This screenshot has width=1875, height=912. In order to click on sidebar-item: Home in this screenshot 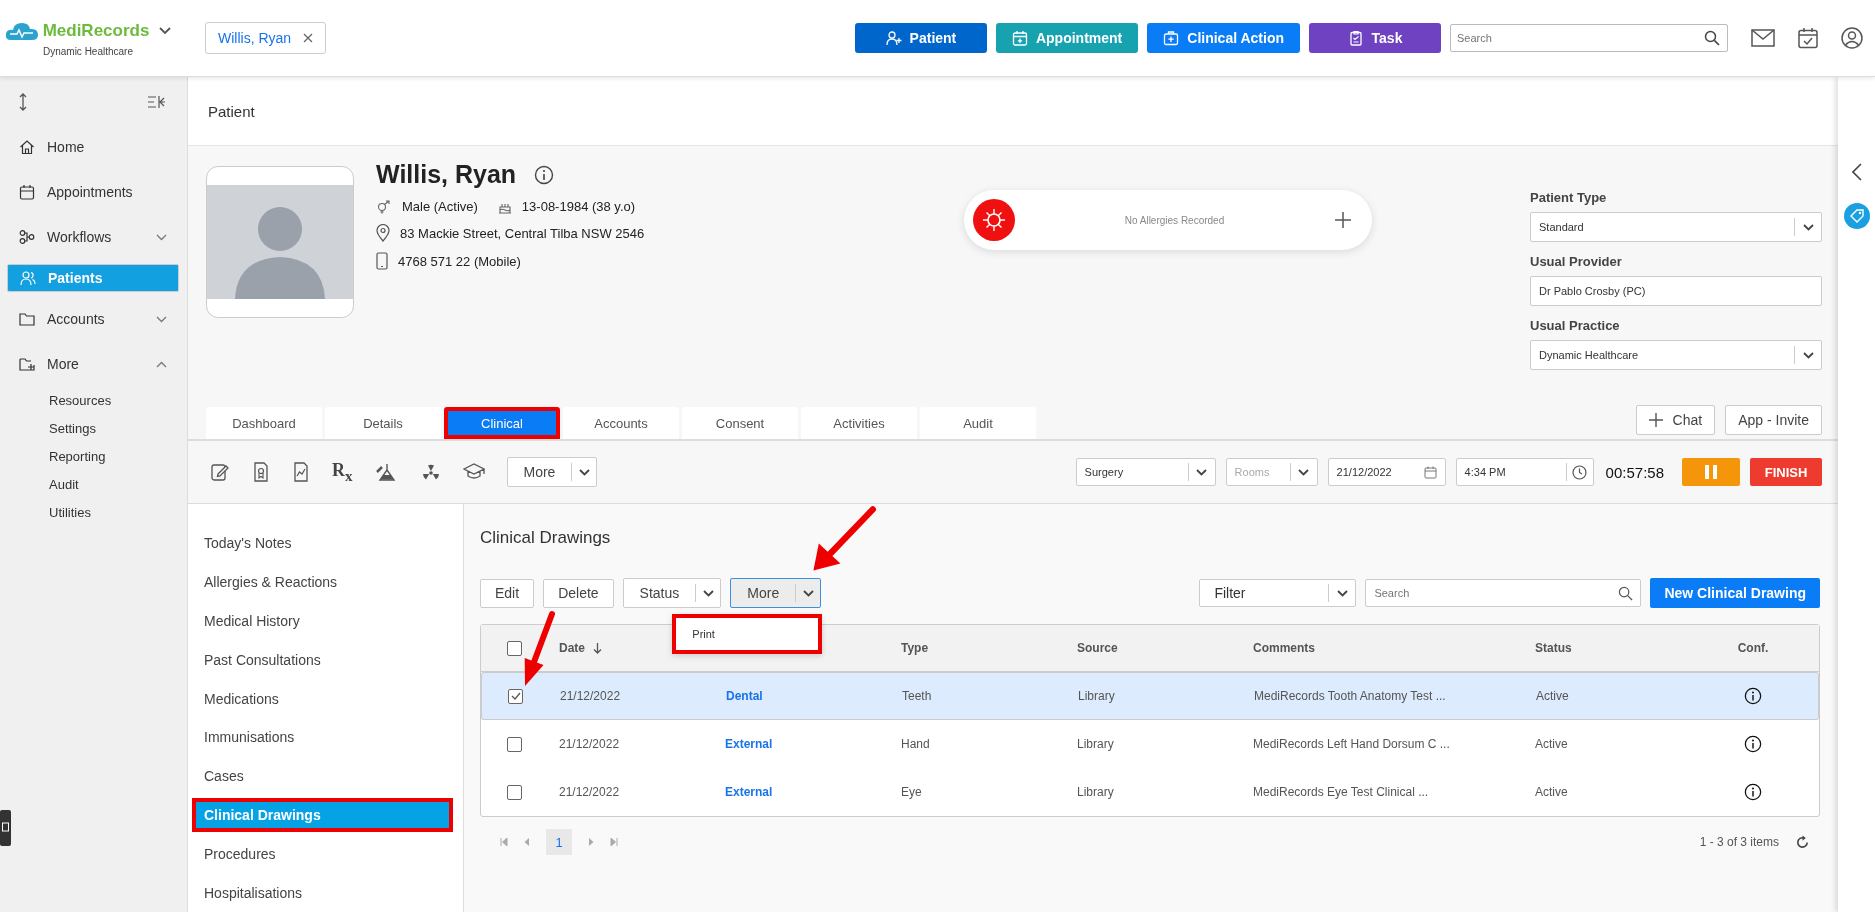, I will do `click(93, 147)`.